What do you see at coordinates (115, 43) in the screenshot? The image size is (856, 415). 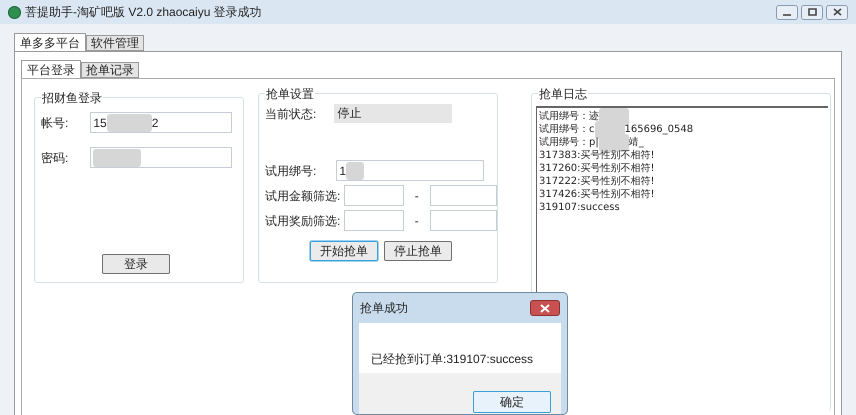 I see `tab: 软件管理` at bounding box center [115, 43].